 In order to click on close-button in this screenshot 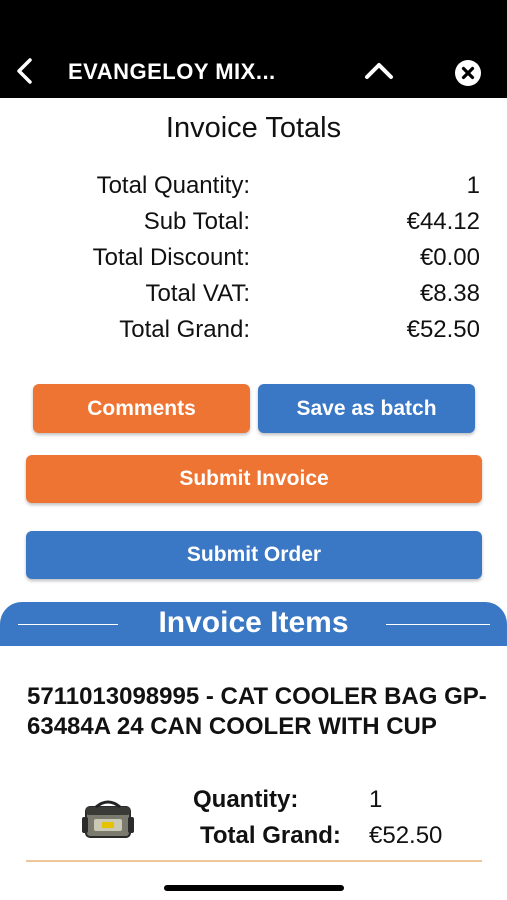, I will do `click(468, 73)`.